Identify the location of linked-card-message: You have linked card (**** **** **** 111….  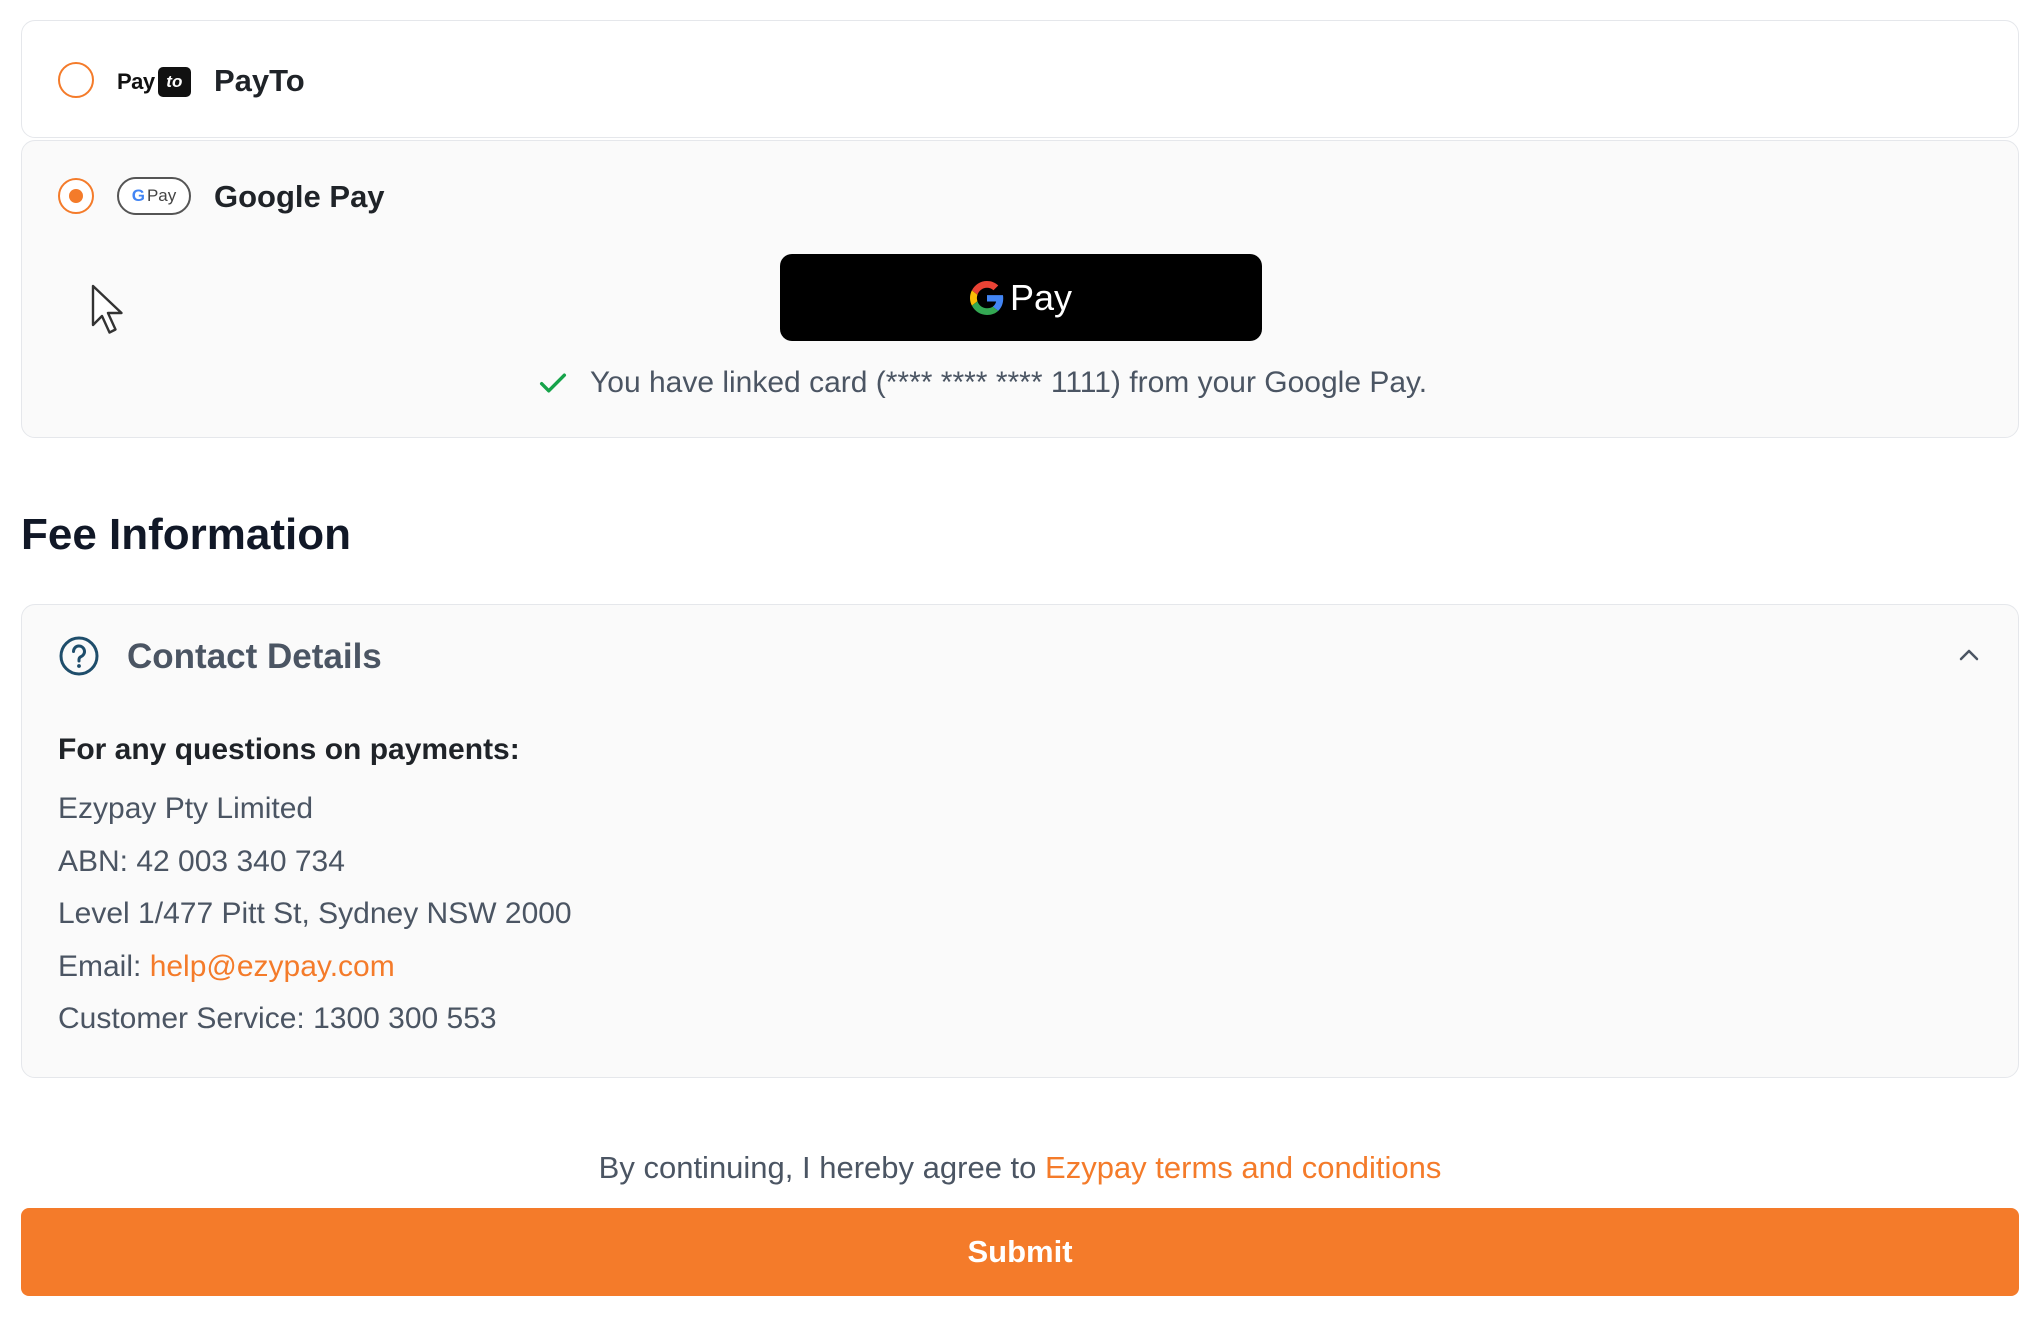
(981, 383).